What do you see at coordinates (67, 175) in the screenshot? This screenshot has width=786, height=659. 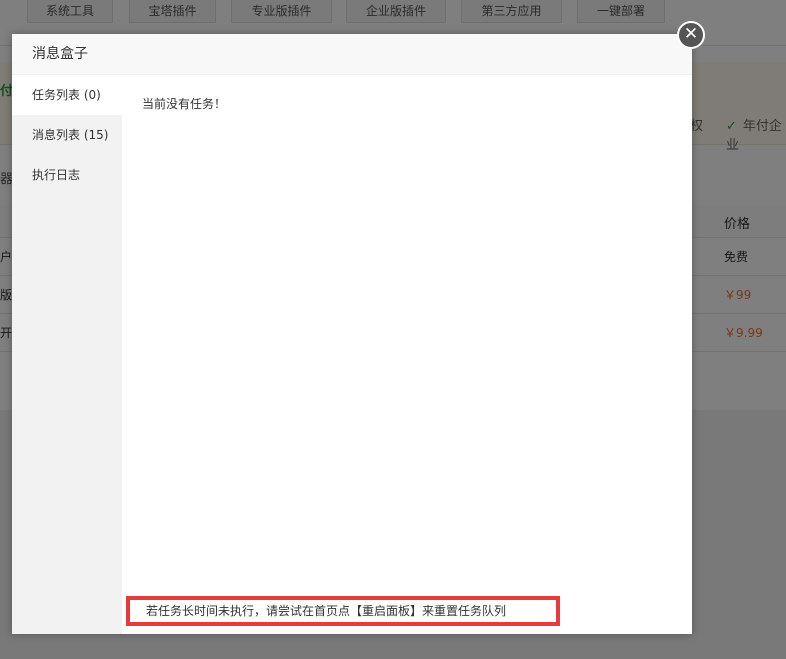 I see `nav-execution-log: 执行日志` at bounding box center [67, 175].